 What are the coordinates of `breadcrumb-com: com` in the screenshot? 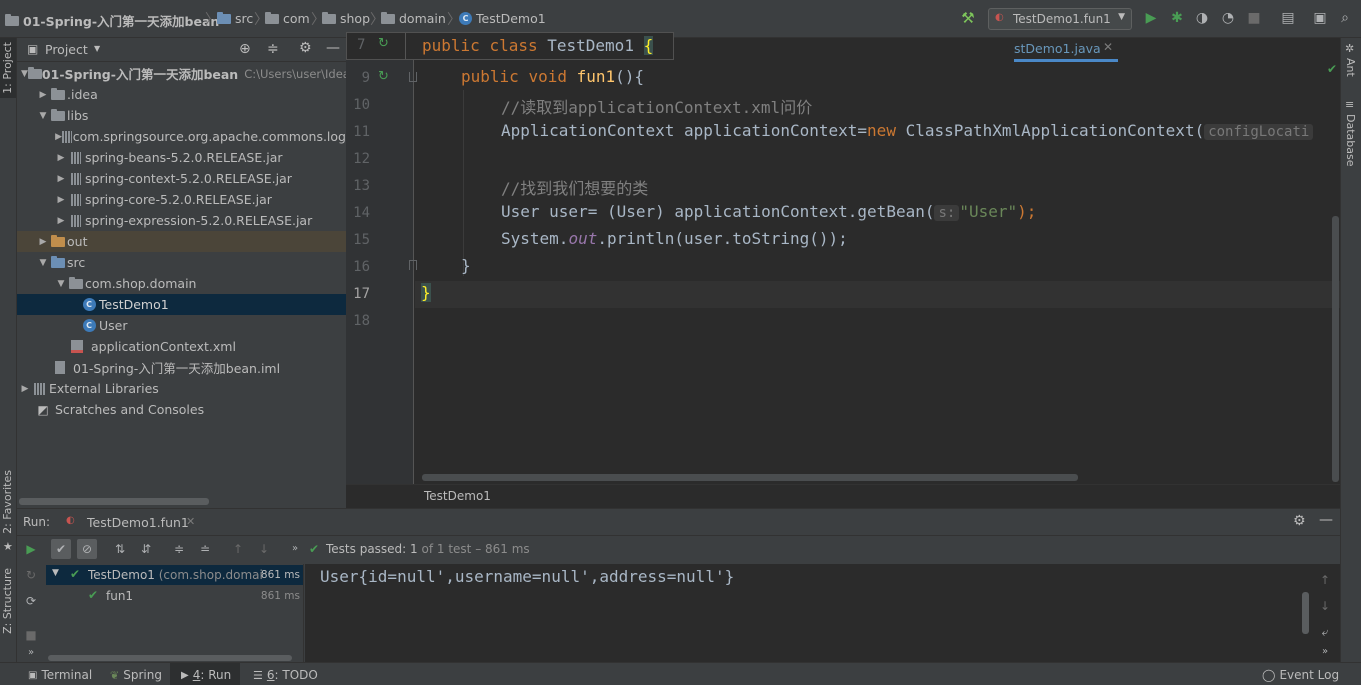 It's located at (287, 18).